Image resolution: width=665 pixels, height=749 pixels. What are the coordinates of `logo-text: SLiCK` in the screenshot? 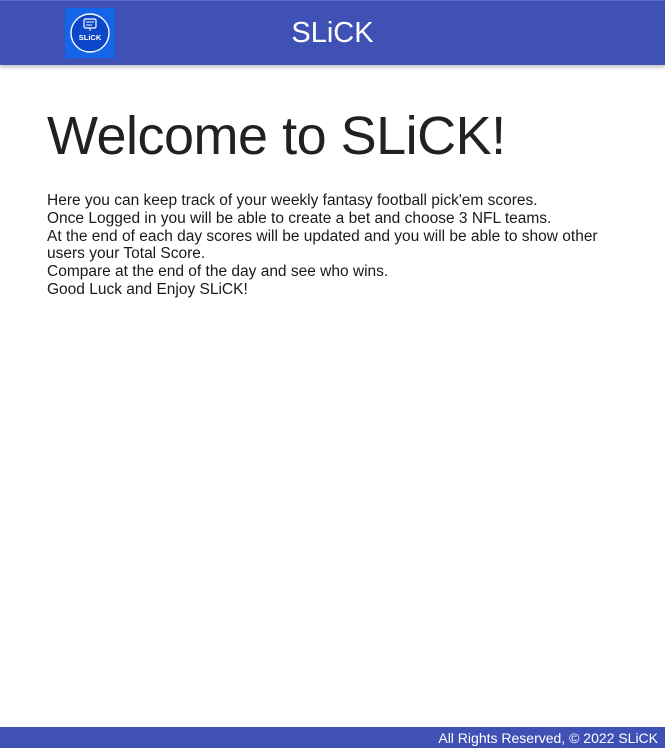 It's located at (90, 37).